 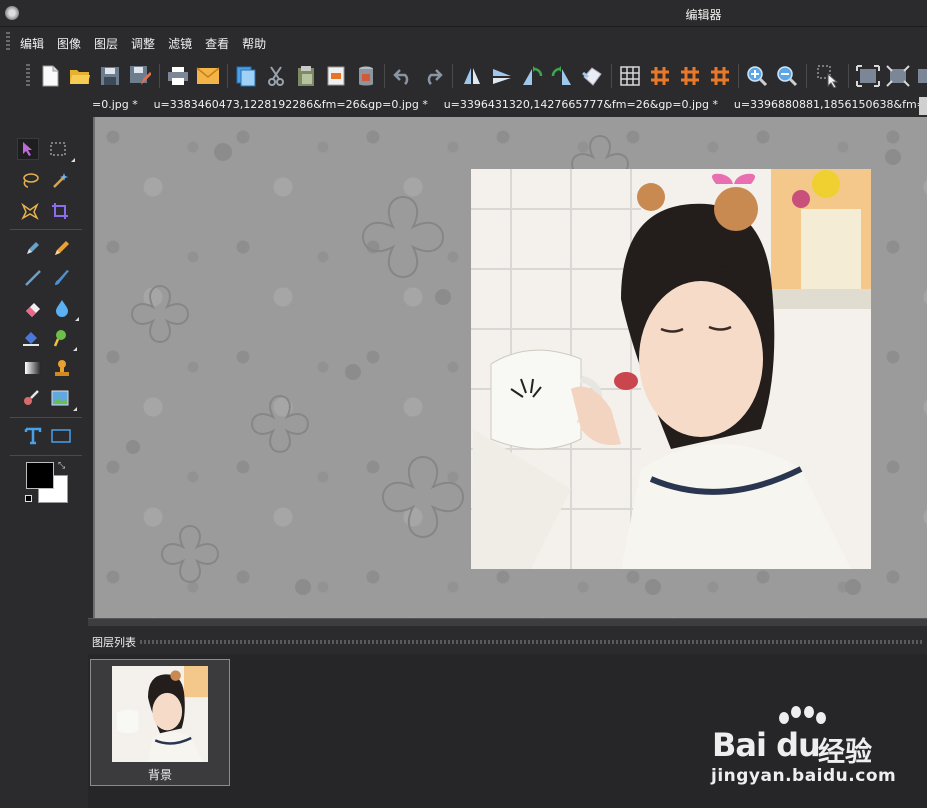 I want to click on eraser-icon, so click(x=33, y=310).